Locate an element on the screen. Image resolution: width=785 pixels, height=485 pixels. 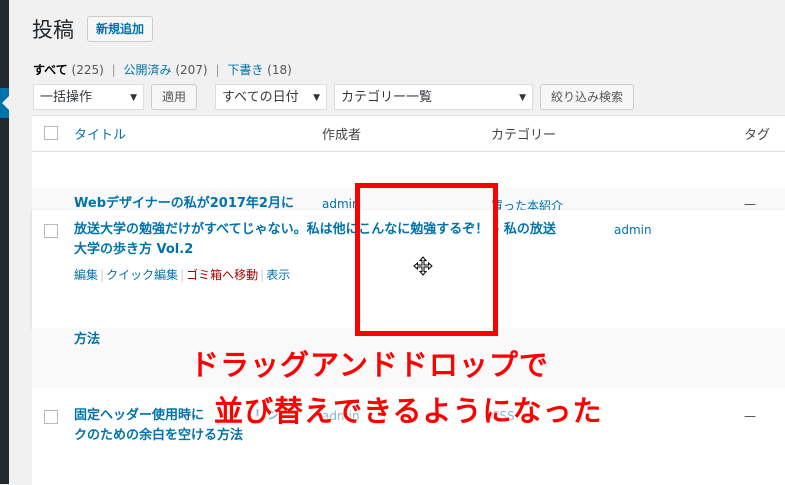
add-new-button: 新規追加 is located at coordinates (120, 29).